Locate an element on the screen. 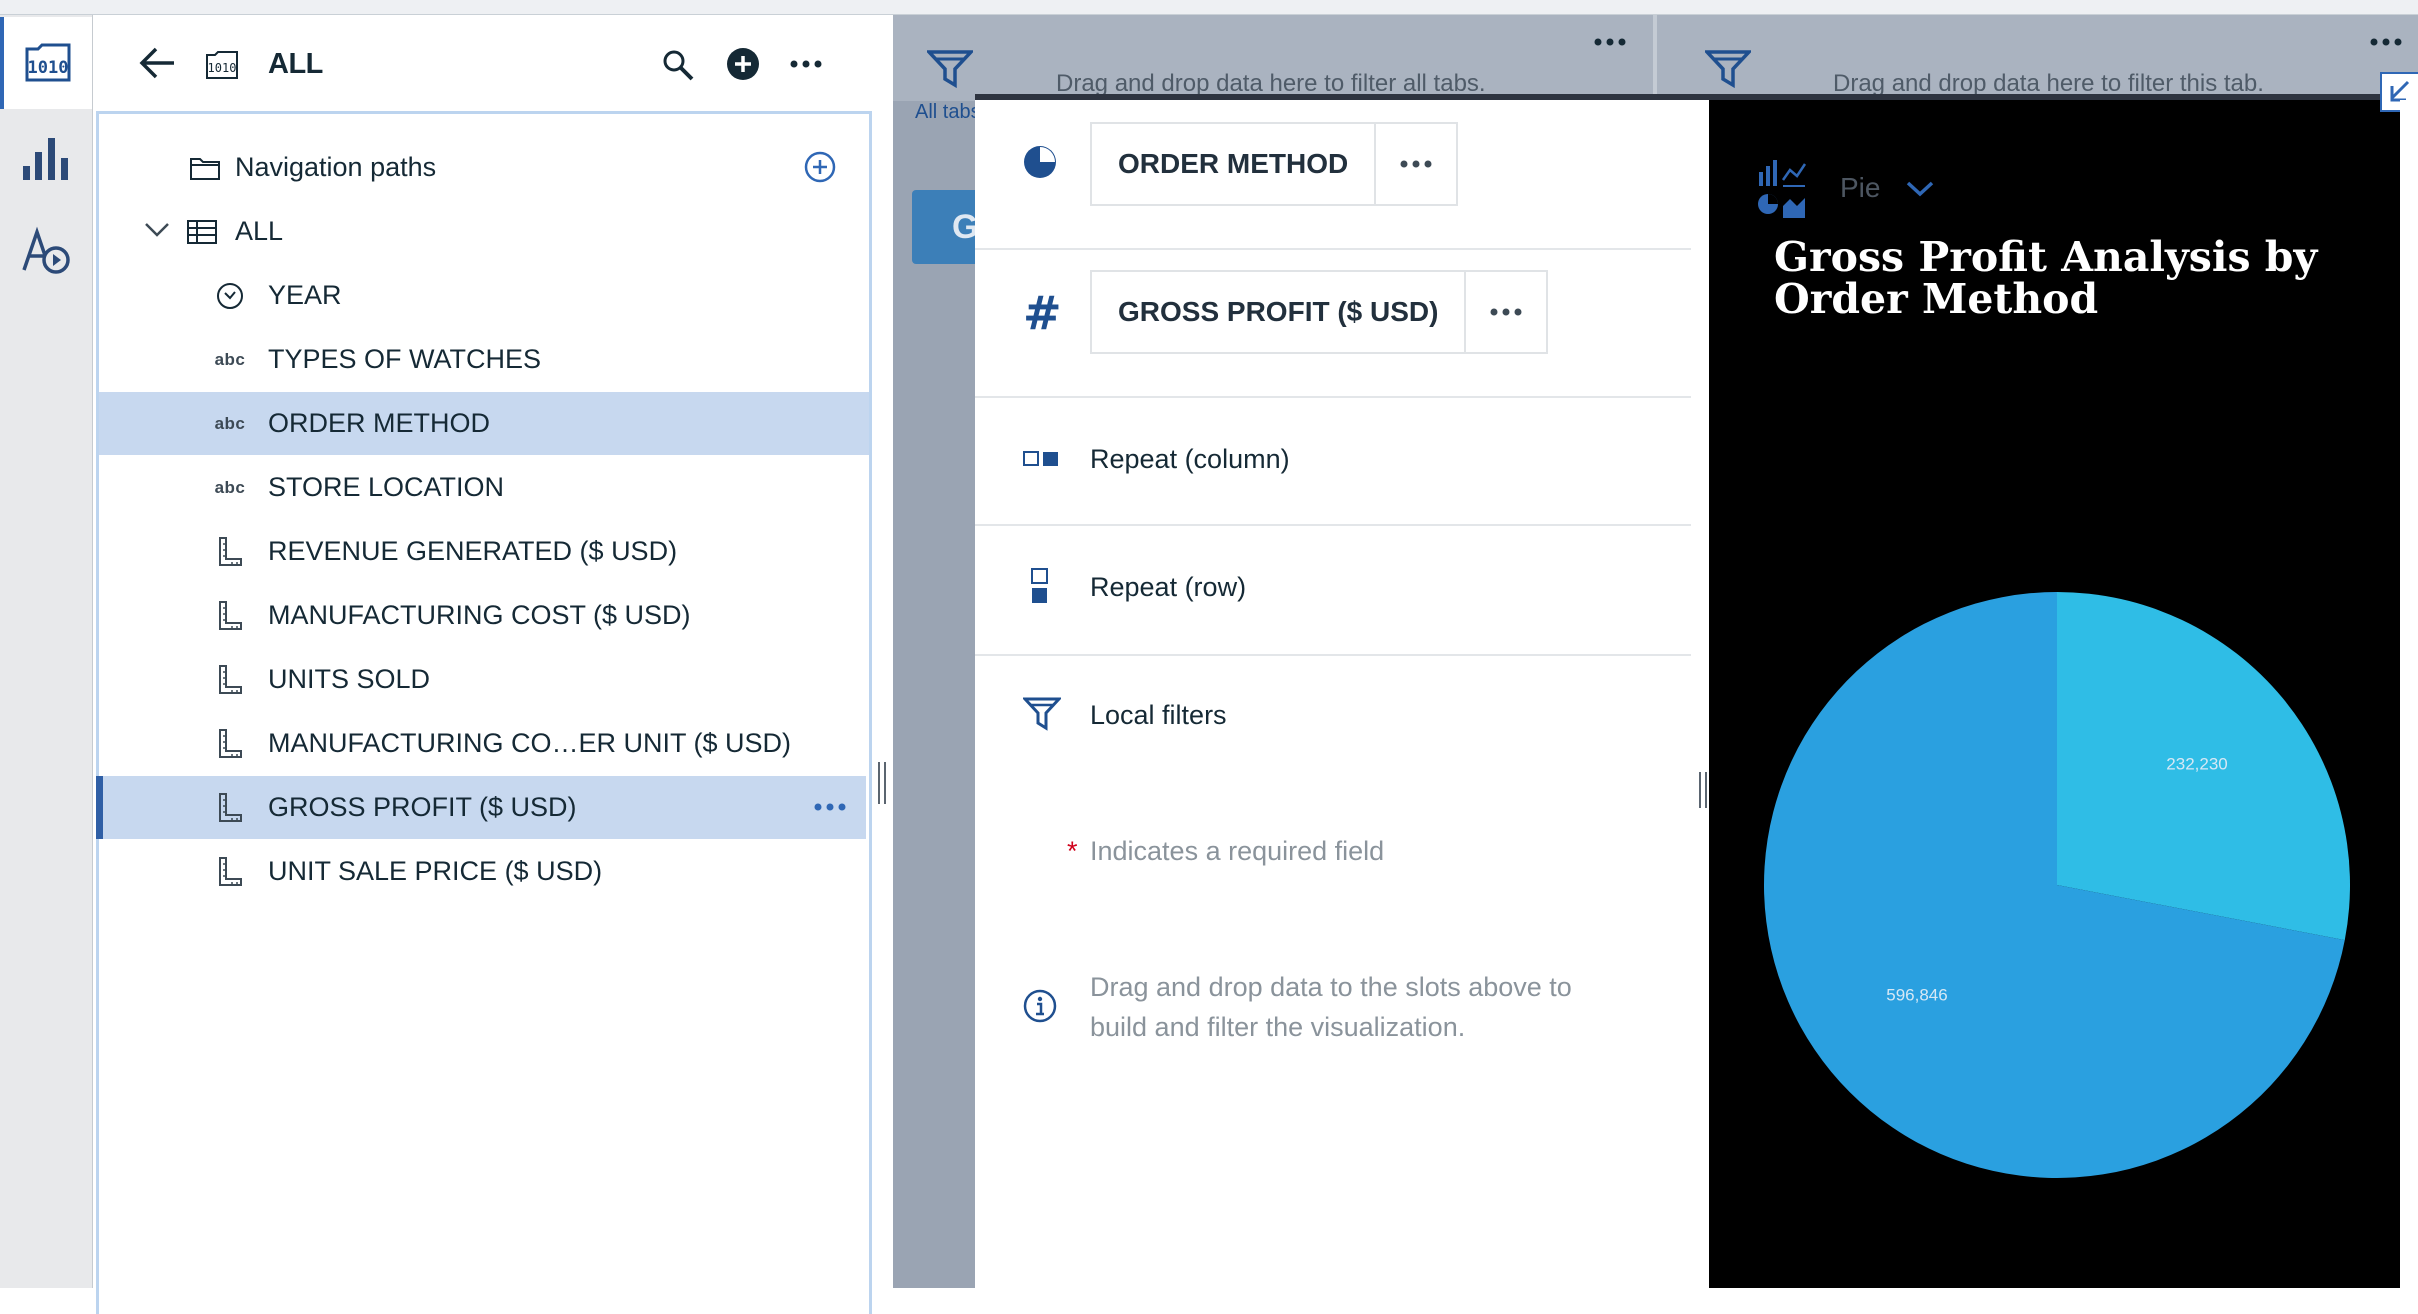 This screenshot has height=1314, width=2418. plus-circle-icon is located at coordinates (743, 64).